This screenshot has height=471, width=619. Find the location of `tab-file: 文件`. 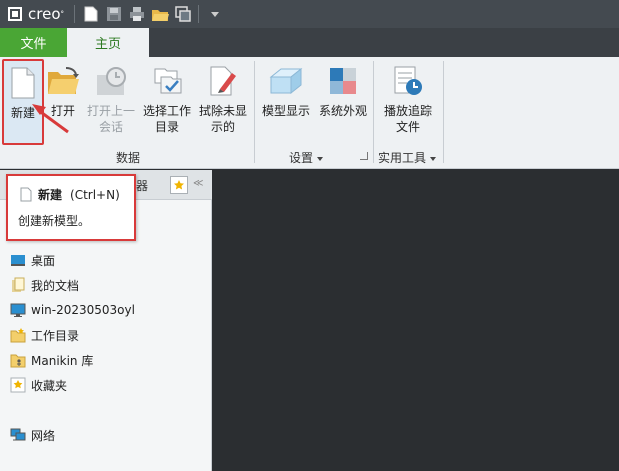

tab-file: 文件 is located at coordinates (33, 42).